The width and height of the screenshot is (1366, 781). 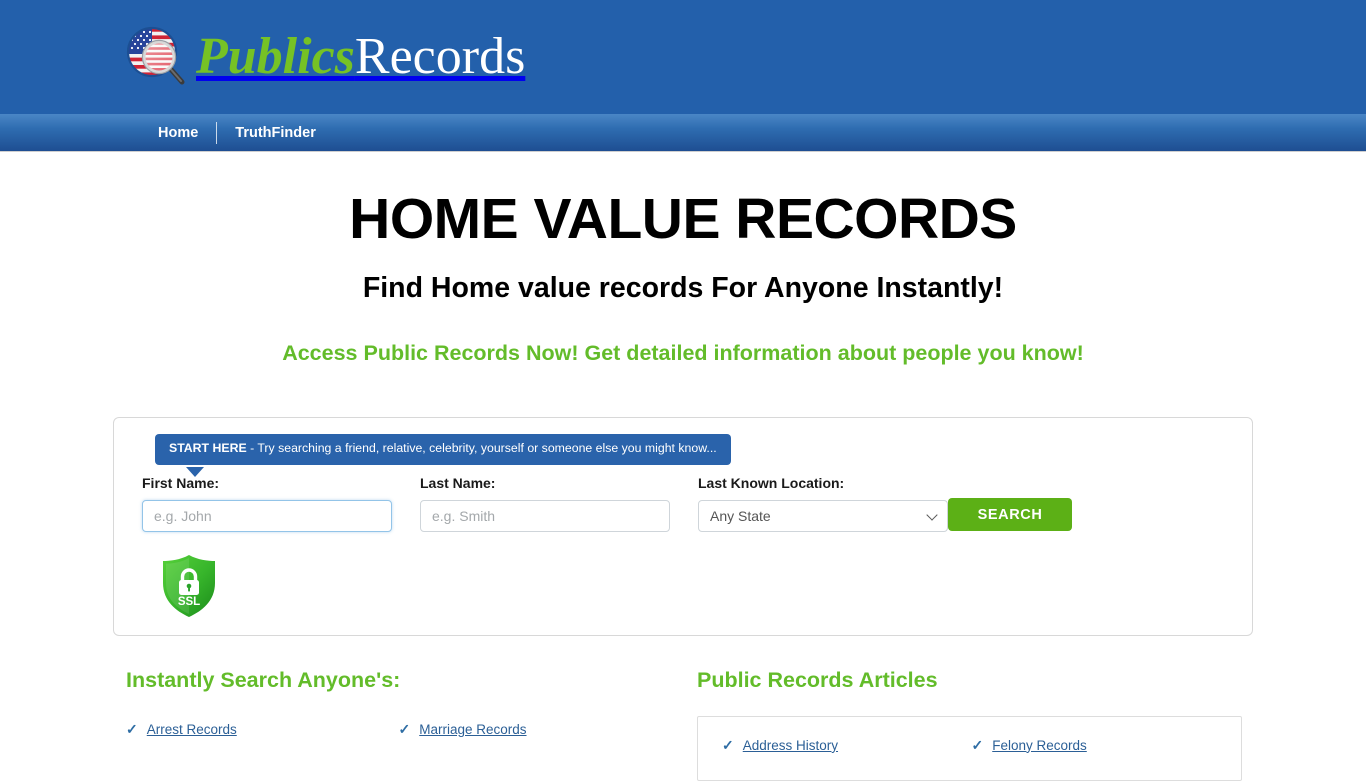 I want to click on ssl-shield-icon: SSL, so click(x=189, y=586).